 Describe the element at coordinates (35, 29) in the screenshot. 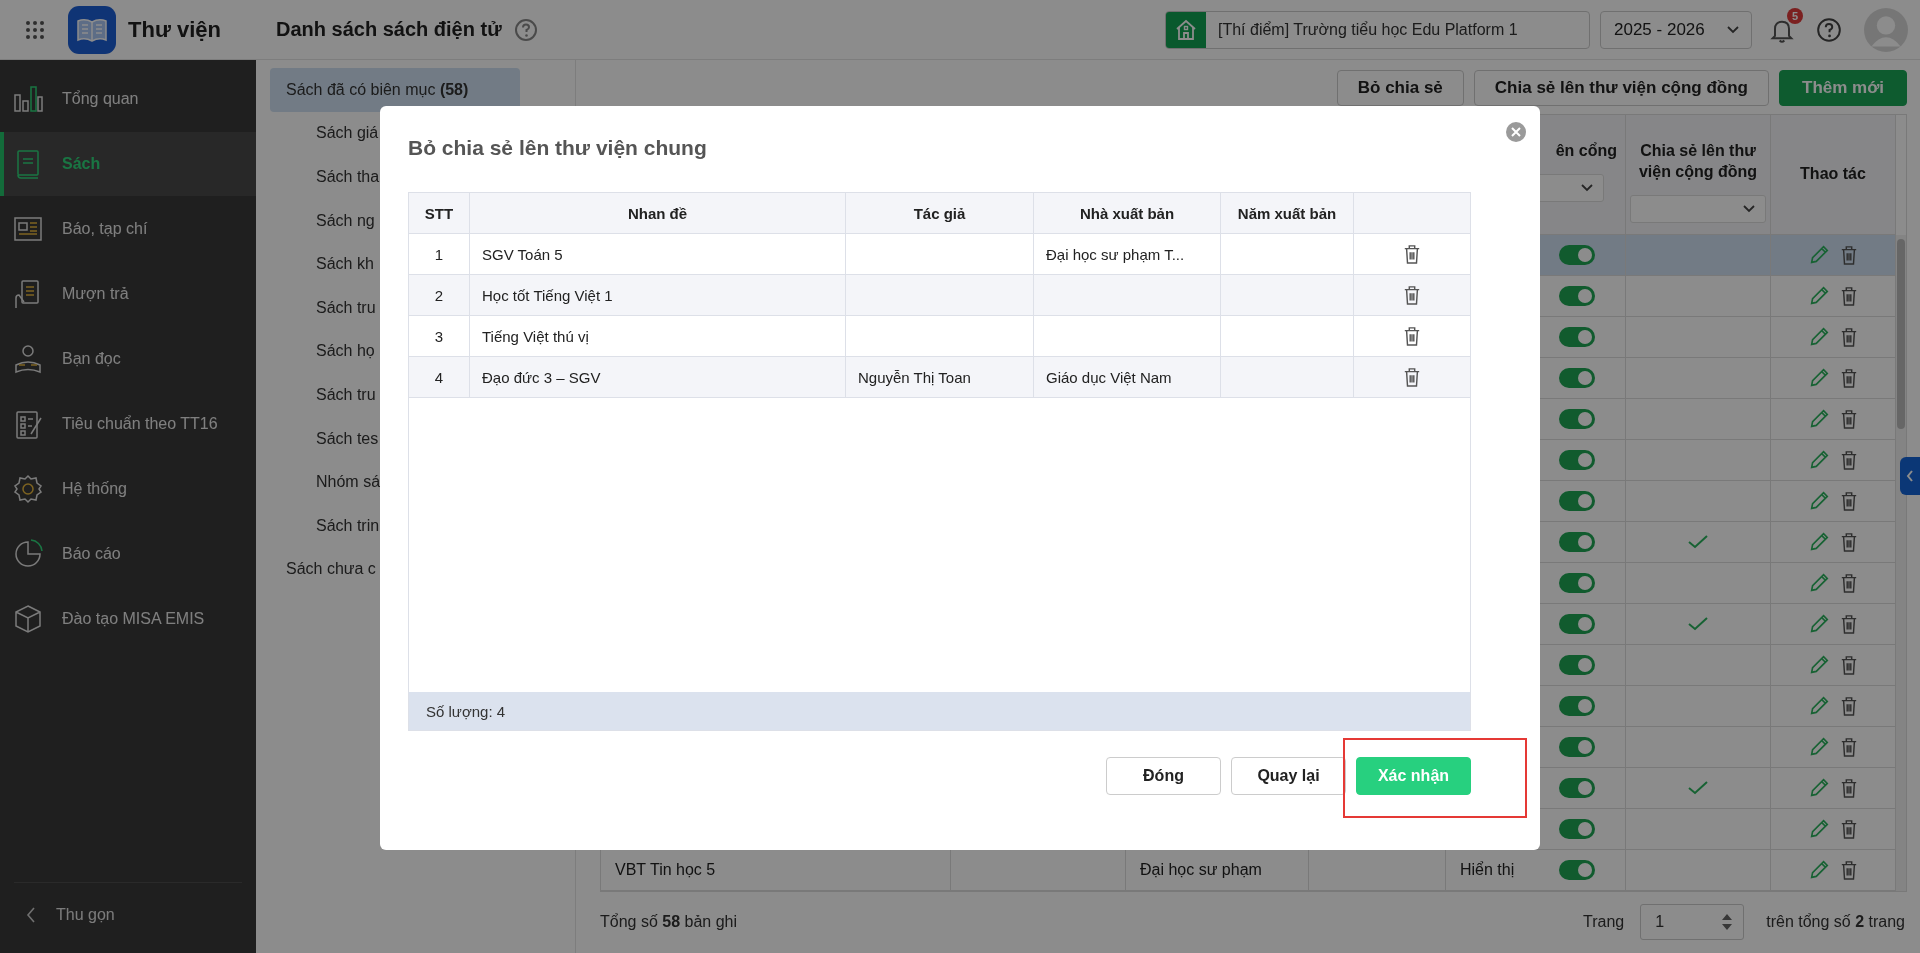

I see `app-grid-icon` at that location.